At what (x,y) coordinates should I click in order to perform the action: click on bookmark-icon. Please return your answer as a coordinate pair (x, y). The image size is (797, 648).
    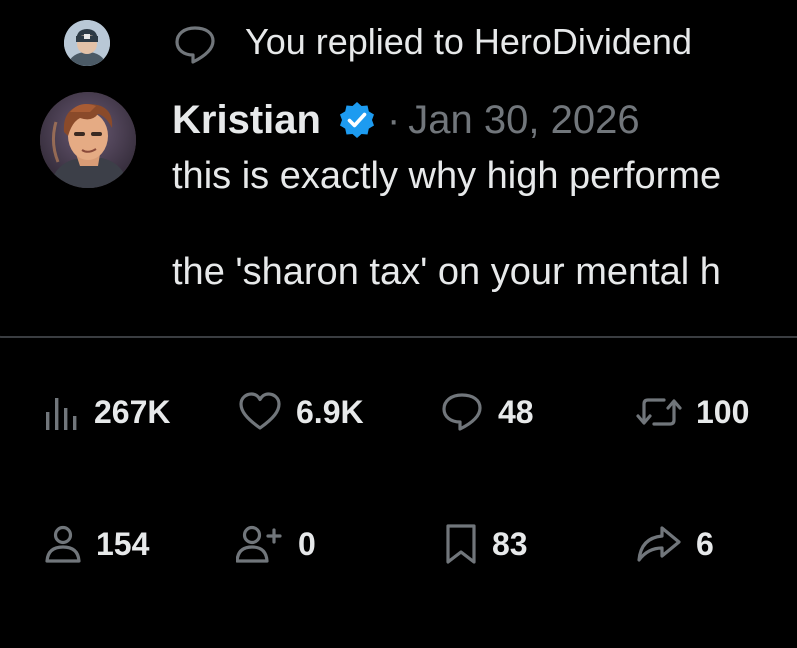
    Looking at the image, I should click on (461, 544).